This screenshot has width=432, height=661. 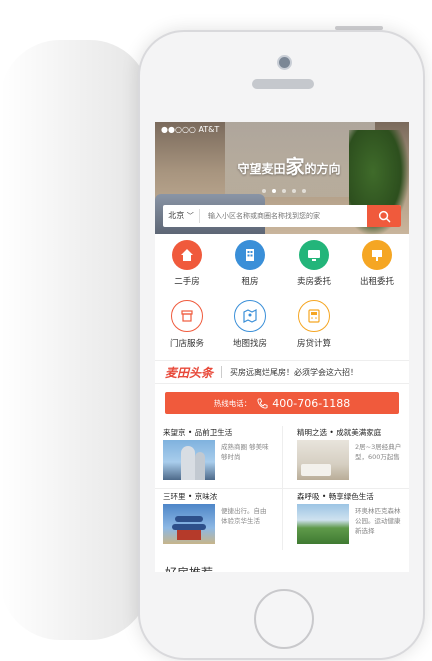 I want to click on hotline-button: 热线电话： 400-706-1188, so click(x=282, y=403).